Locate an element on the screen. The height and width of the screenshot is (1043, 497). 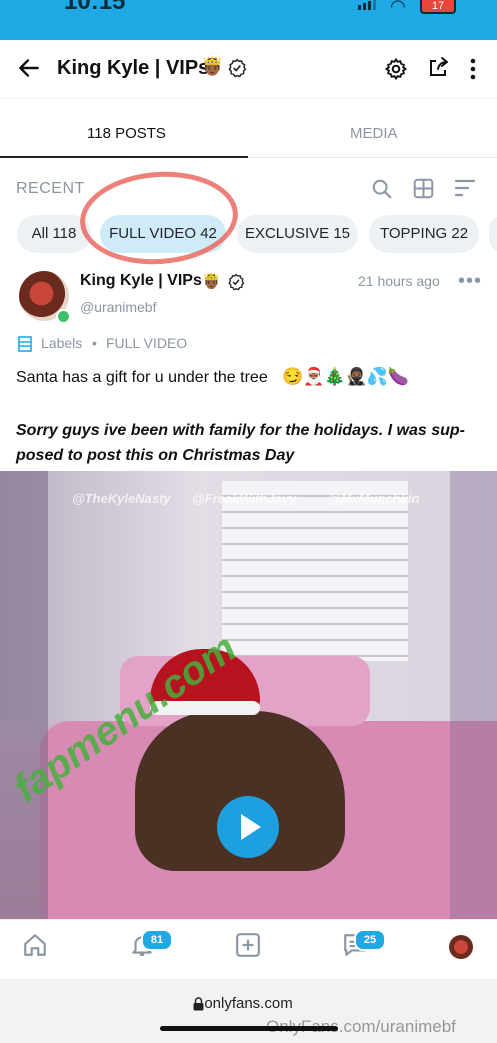
tab-divider is located at coordinates (372, 157).